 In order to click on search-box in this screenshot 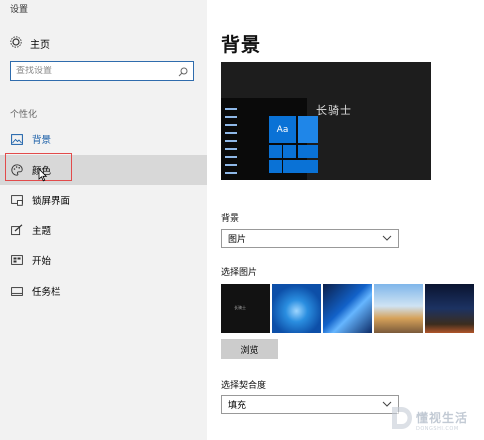, I will do `click(102, 71)`.